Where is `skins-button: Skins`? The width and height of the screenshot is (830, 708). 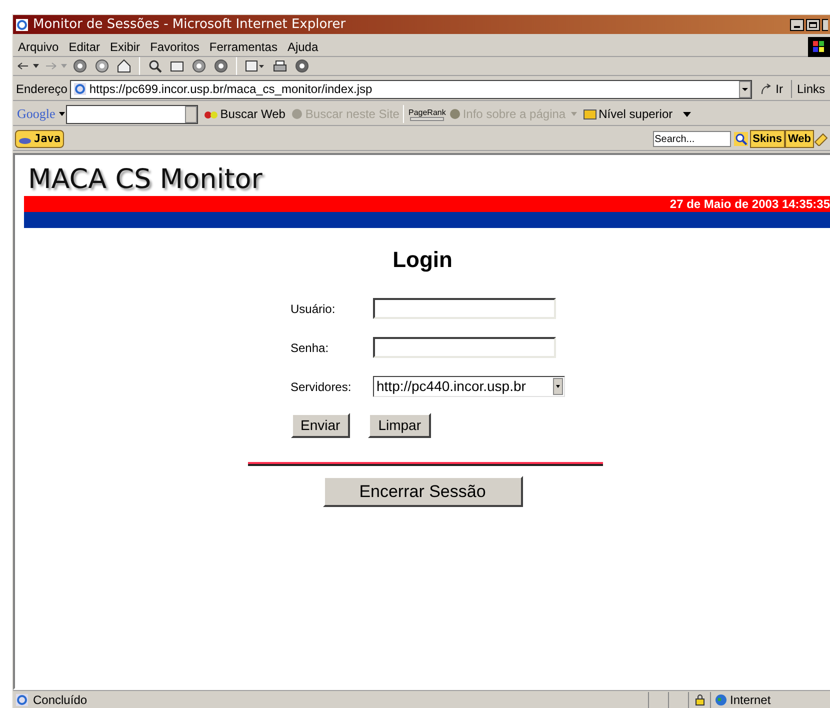
skins-button: Skins is located at coordinates (767, 139).